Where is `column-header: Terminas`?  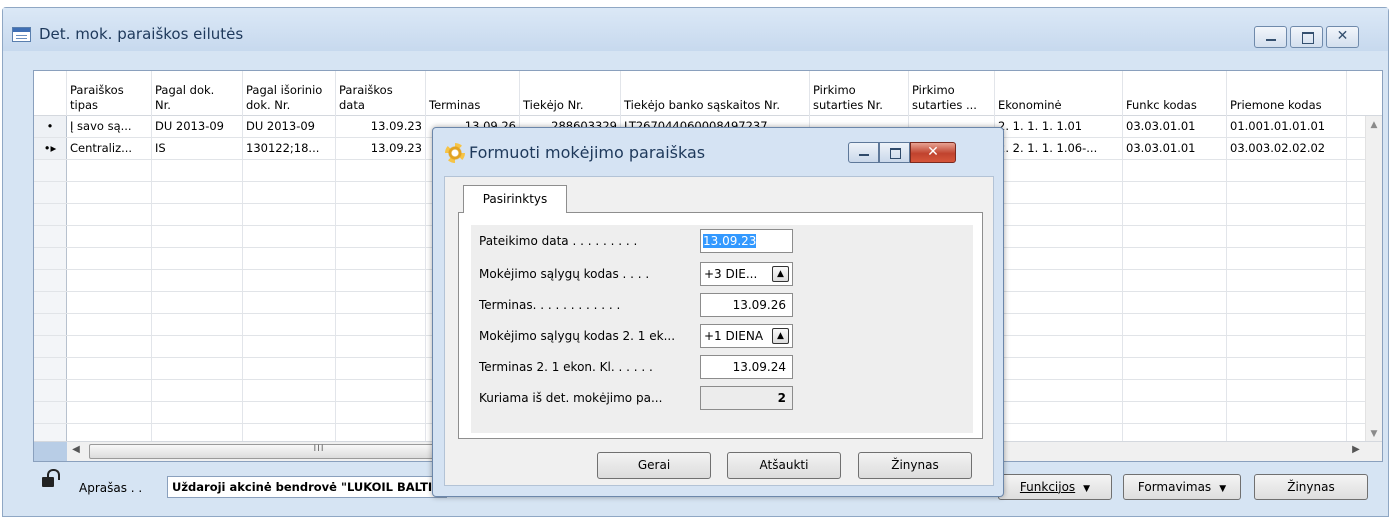
column-header: Terminas is located at coordinates (473, 93).